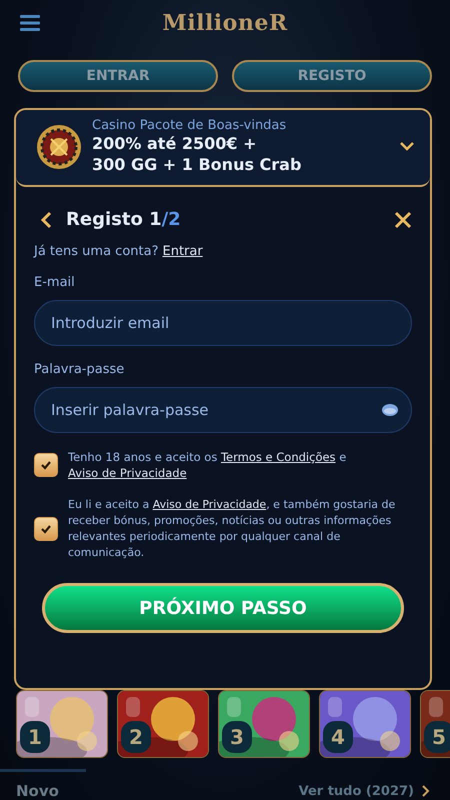  I want to click on email-field: Introduzir email, so click(223, 323).